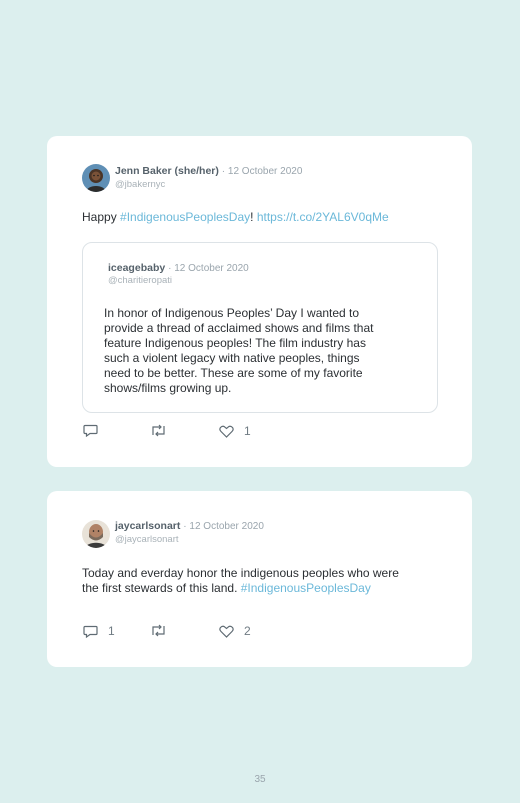  I want to click on page-number: 35, so click(260, 779).